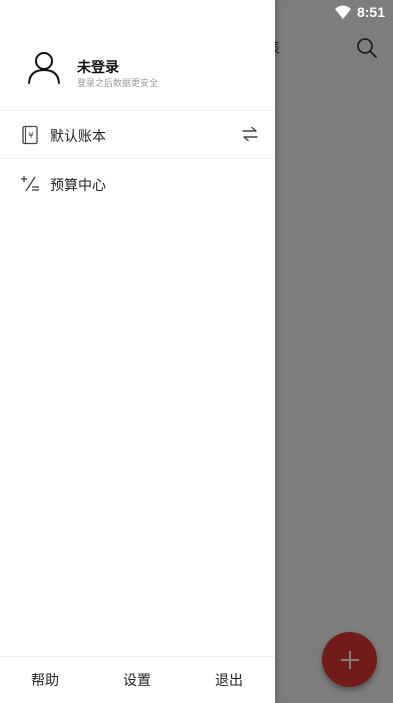 The width and height of the screenshot is (393, 703). I want to click on exit-button: 退出, so click(229, 680).